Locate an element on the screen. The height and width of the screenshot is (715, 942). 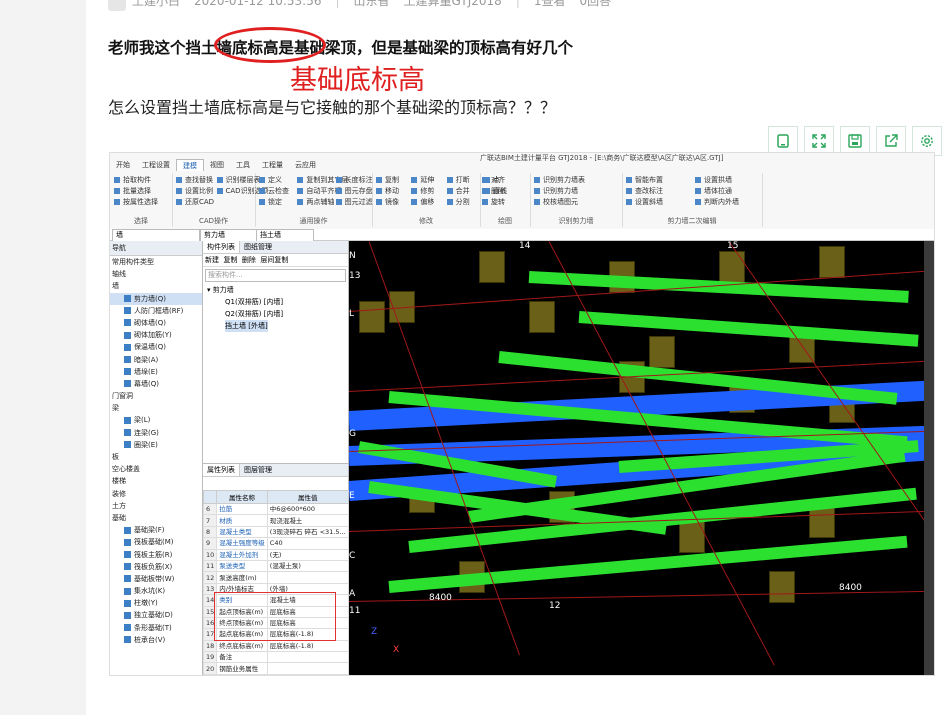
nav-item: 独立基础(D) is located at coordinates (156, 615).